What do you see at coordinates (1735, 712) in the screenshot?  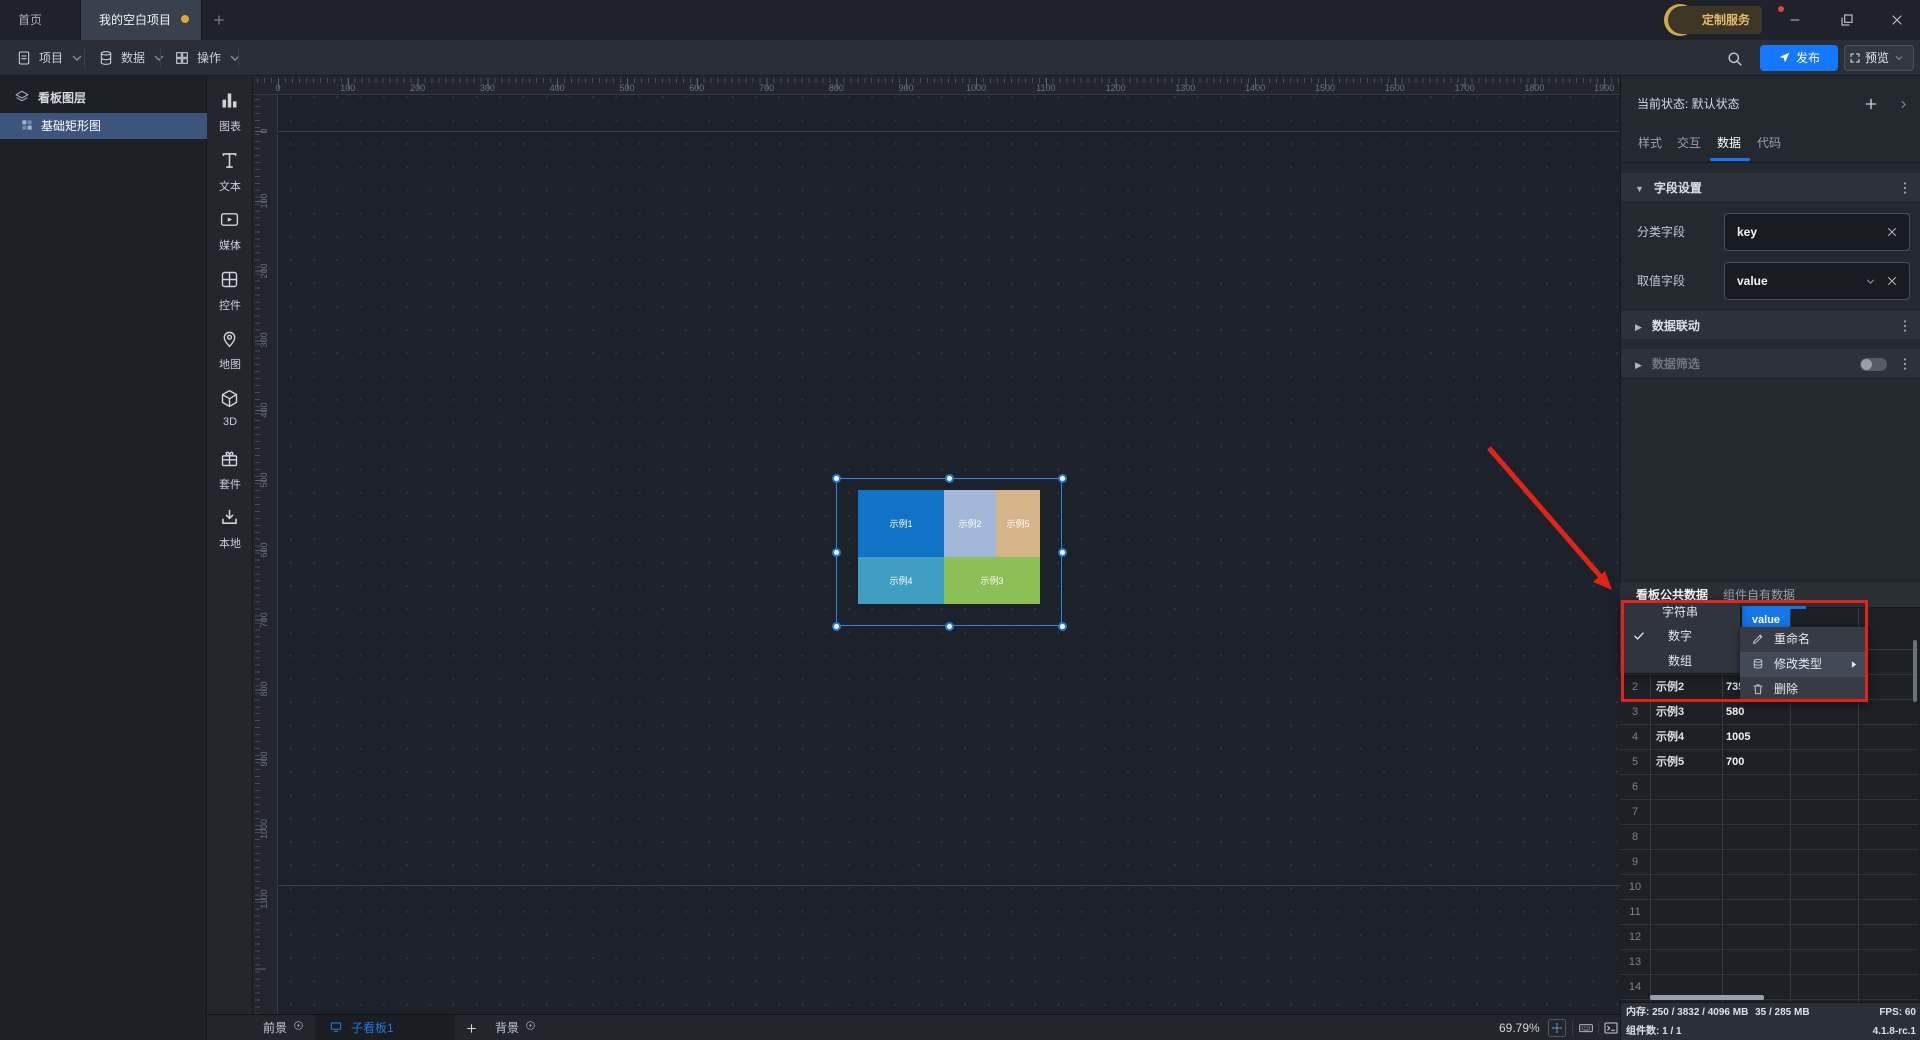 I see `cell-value: 580` at bounding box center [1735, 712].